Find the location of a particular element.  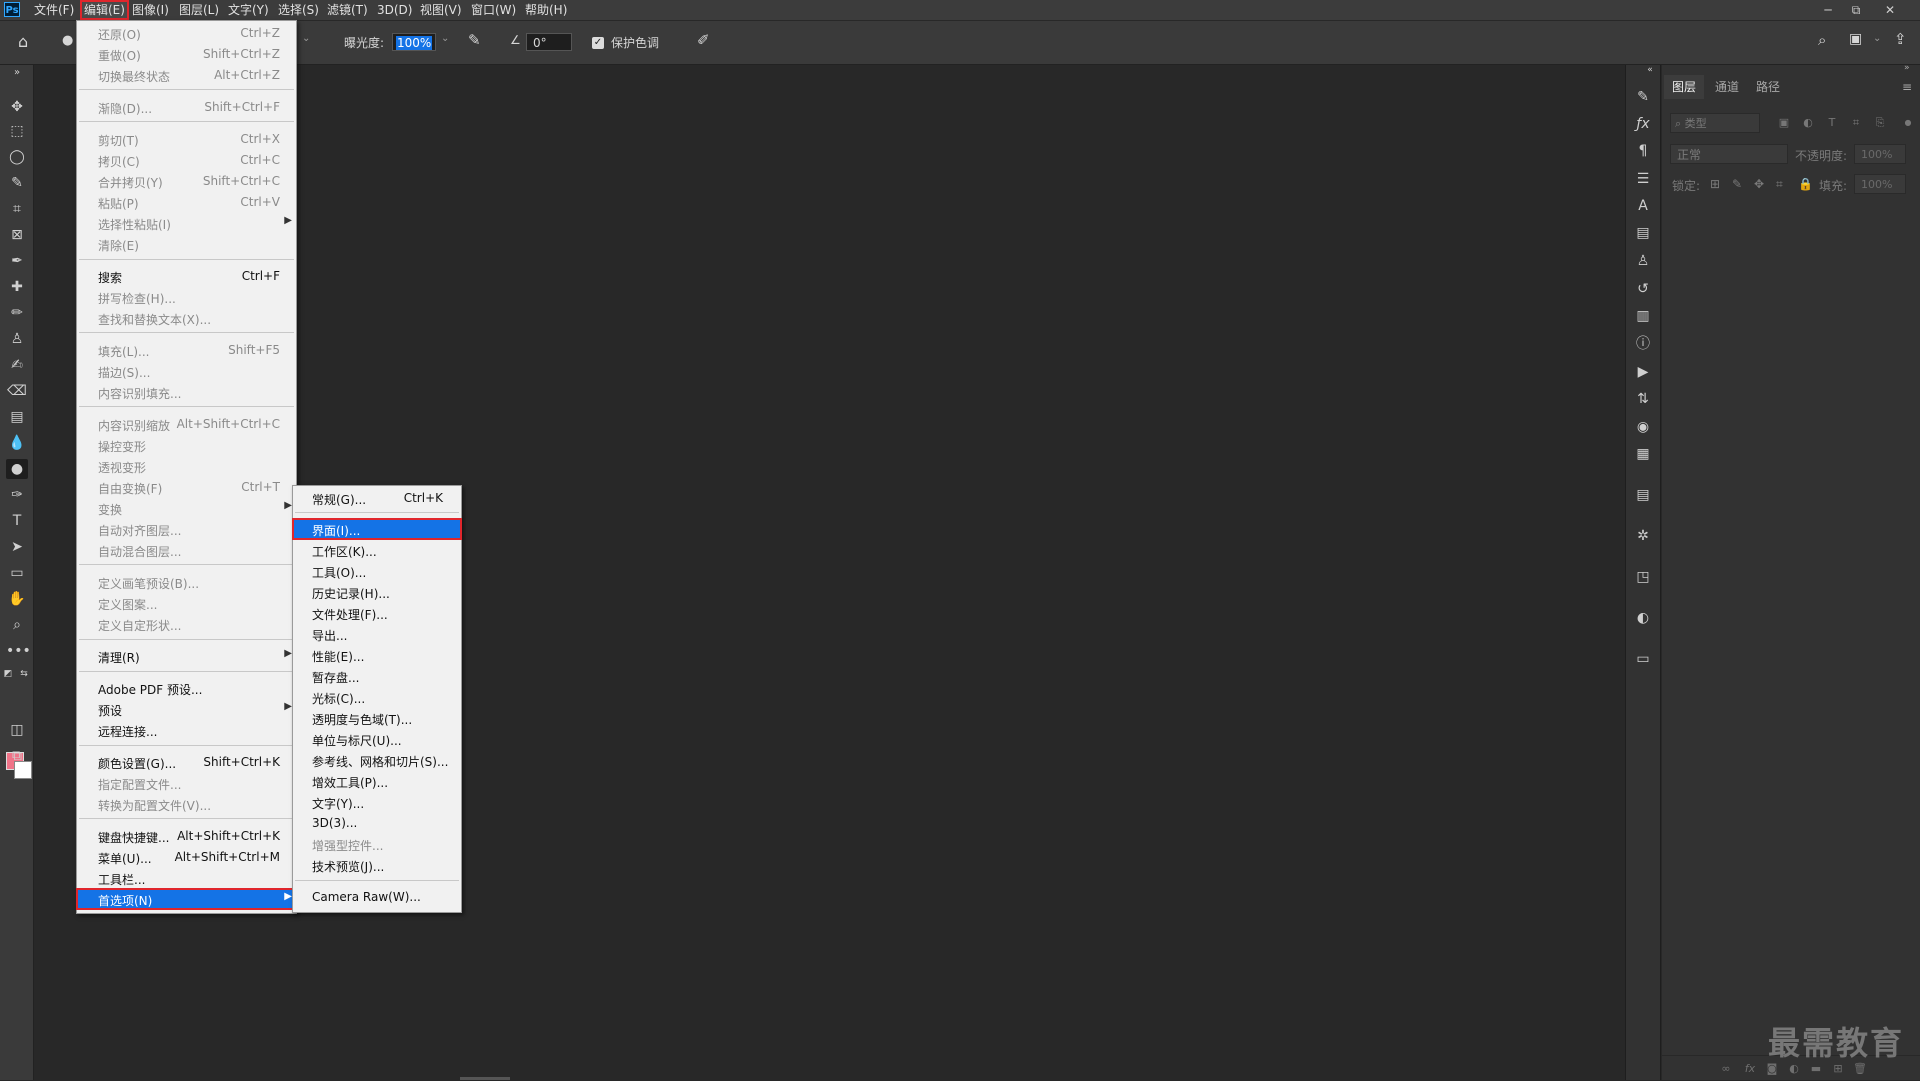

notes-icon: ▤ is located at coordinates (1643, 495).